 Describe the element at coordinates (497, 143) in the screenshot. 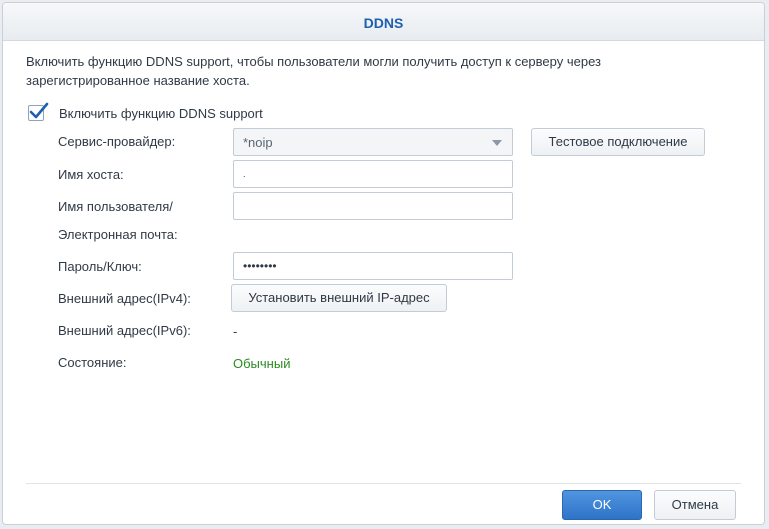

I see `chevron-down-icon` at that location.